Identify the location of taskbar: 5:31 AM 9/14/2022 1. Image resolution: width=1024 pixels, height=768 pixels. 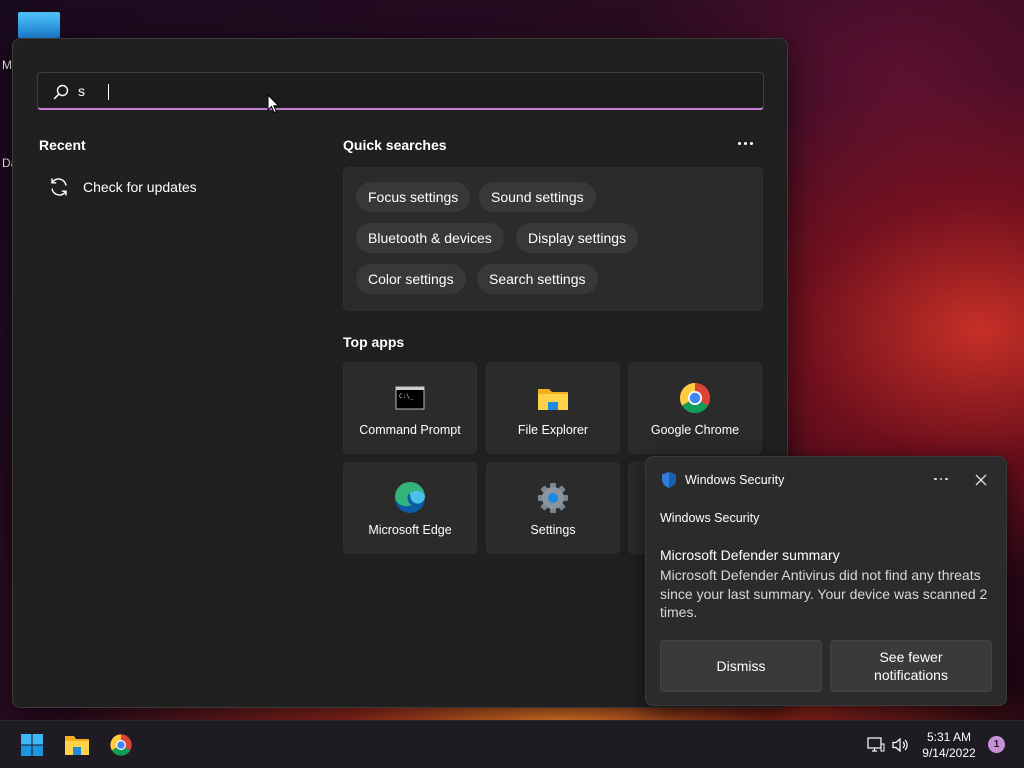
(512, 744).